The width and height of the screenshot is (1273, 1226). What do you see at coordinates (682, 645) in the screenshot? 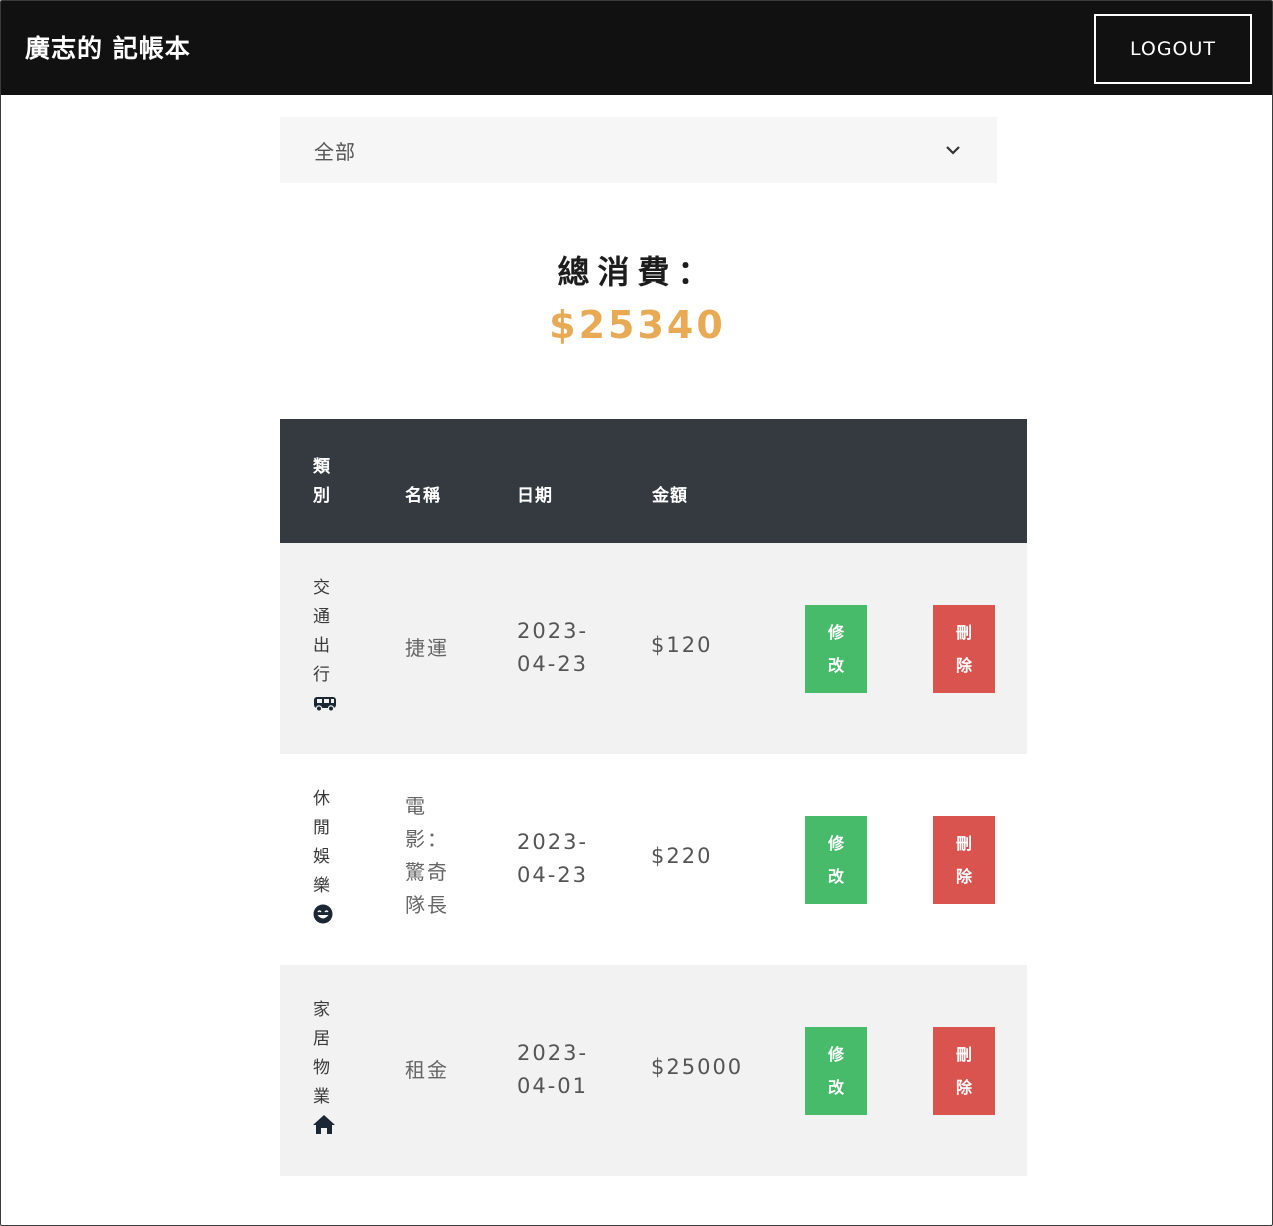
I see `row-amount: $120` at bounding box center [682, 645].